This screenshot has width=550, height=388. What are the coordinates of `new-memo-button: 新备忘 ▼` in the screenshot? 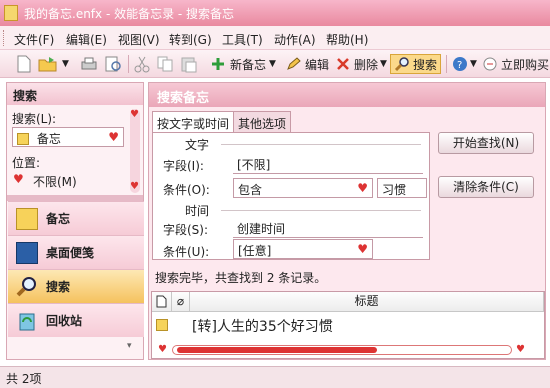 It's located at (243, 64).